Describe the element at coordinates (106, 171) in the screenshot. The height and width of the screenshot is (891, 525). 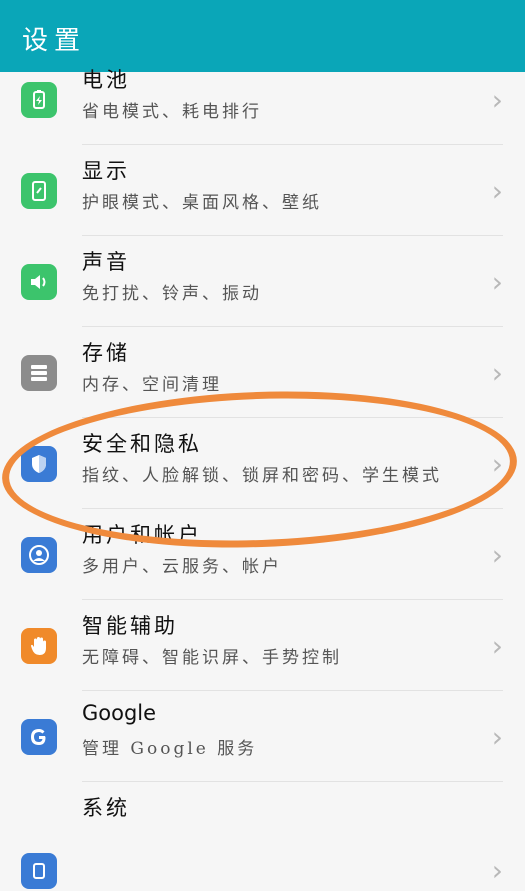
I see `item-title: 显示` at that location.